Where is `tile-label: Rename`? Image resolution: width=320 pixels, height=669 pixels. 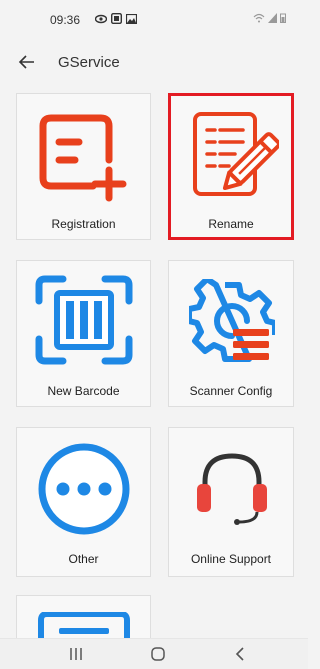 tile-label: Rename is located at coordinates (231, 224).